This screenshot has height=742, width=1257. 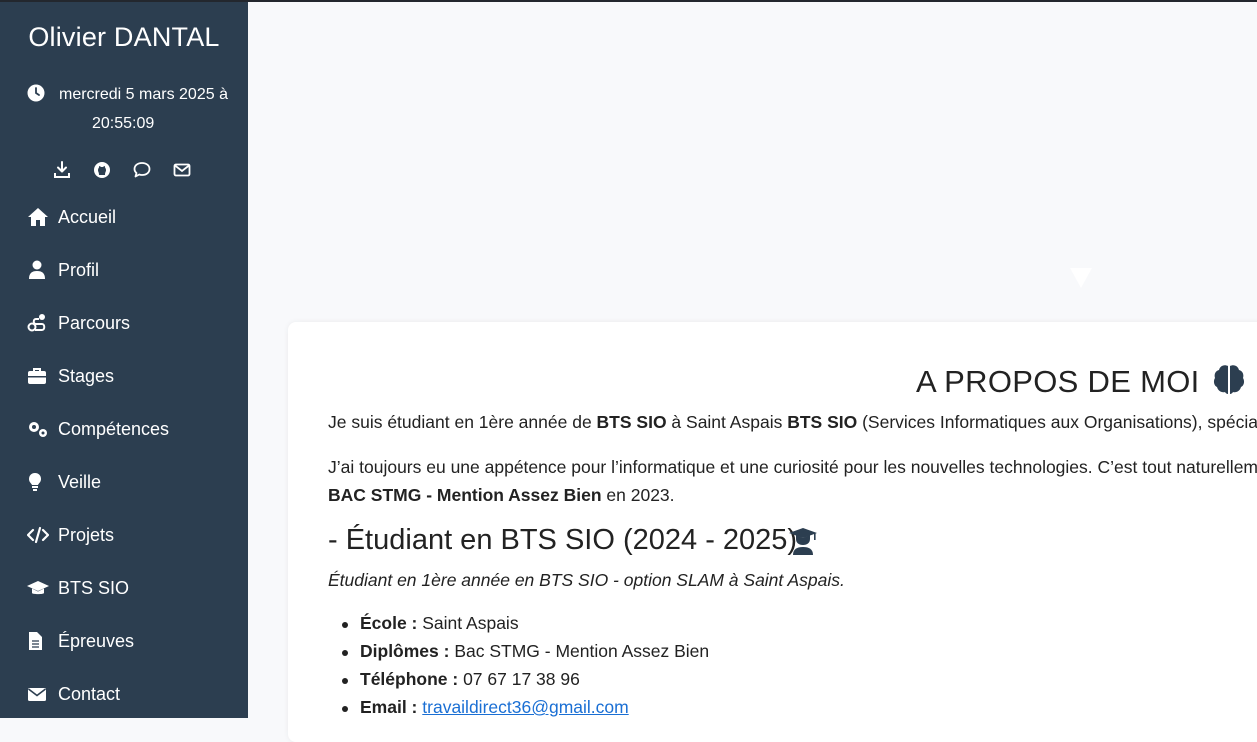 I want to click on sidebar-item-epreuves: Épreuves, so click(x=124, y=641).